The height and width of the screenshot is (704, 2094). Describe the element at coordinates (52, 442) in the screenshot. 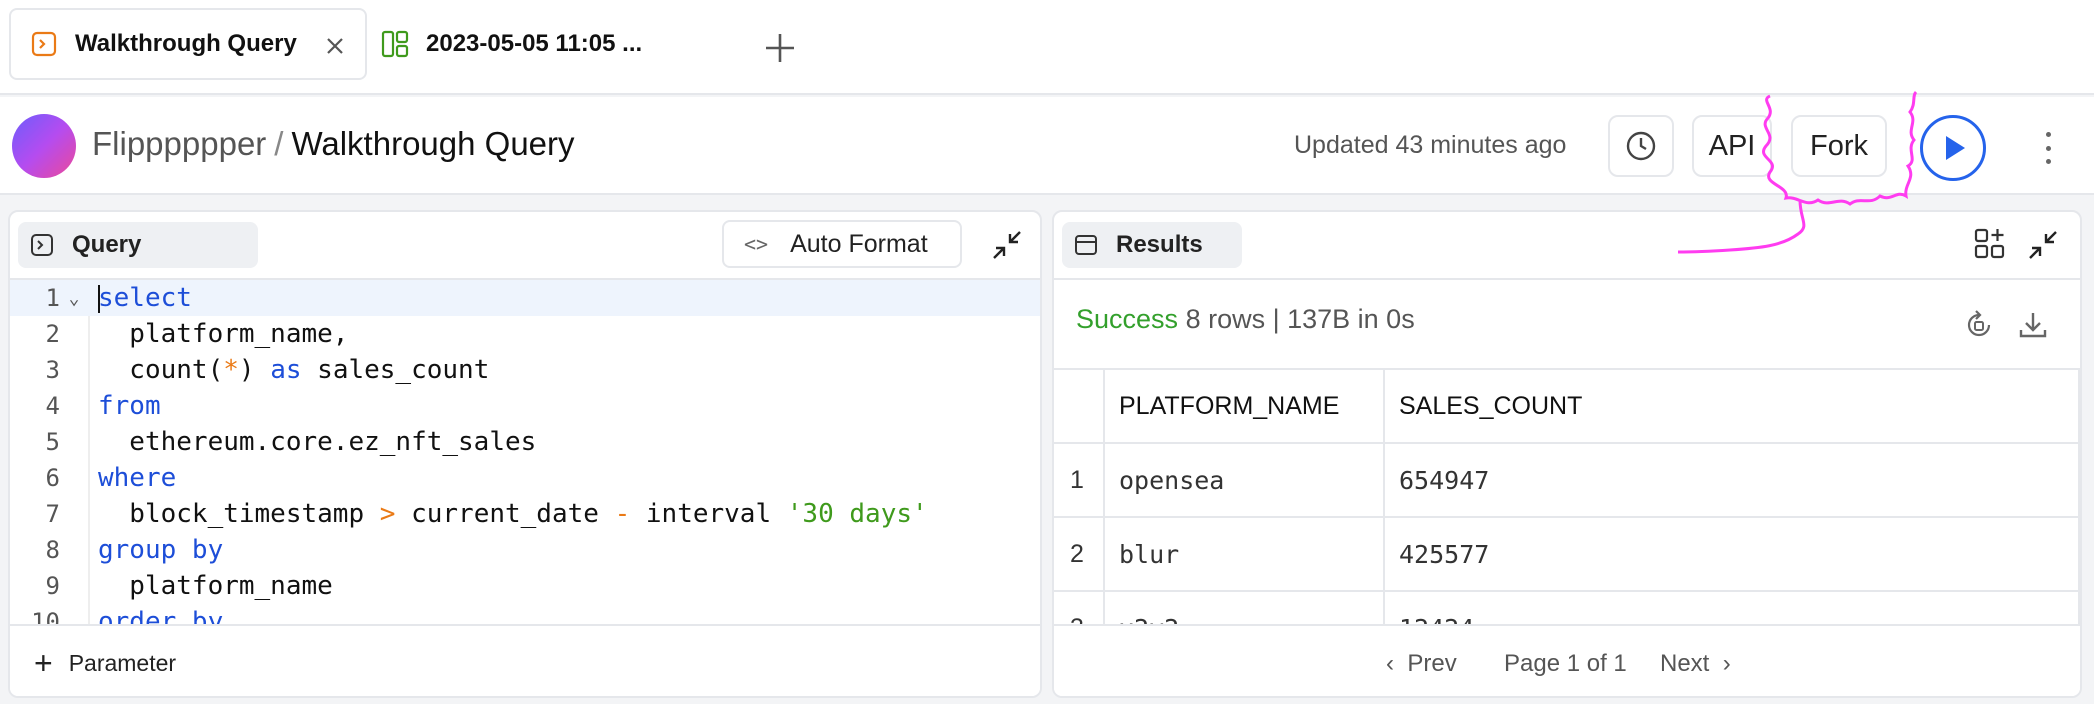

I see `line-number: 5` at that location.